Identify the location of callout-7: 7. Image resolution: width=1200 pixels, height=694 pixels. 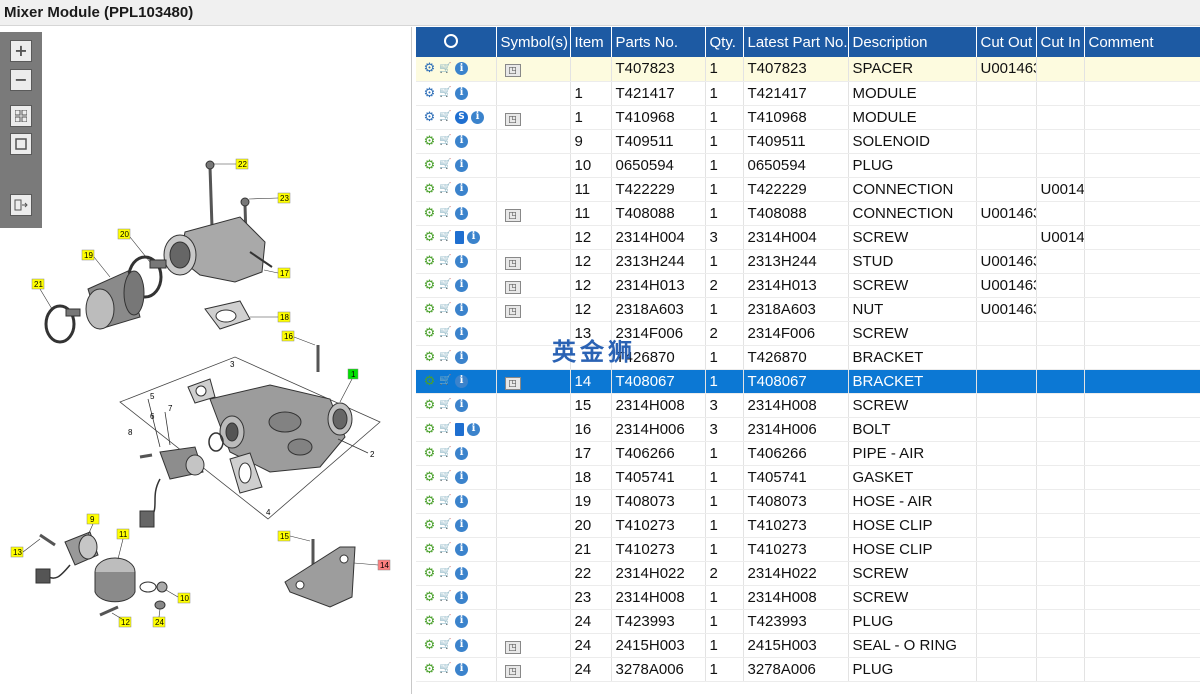
(170, 408).